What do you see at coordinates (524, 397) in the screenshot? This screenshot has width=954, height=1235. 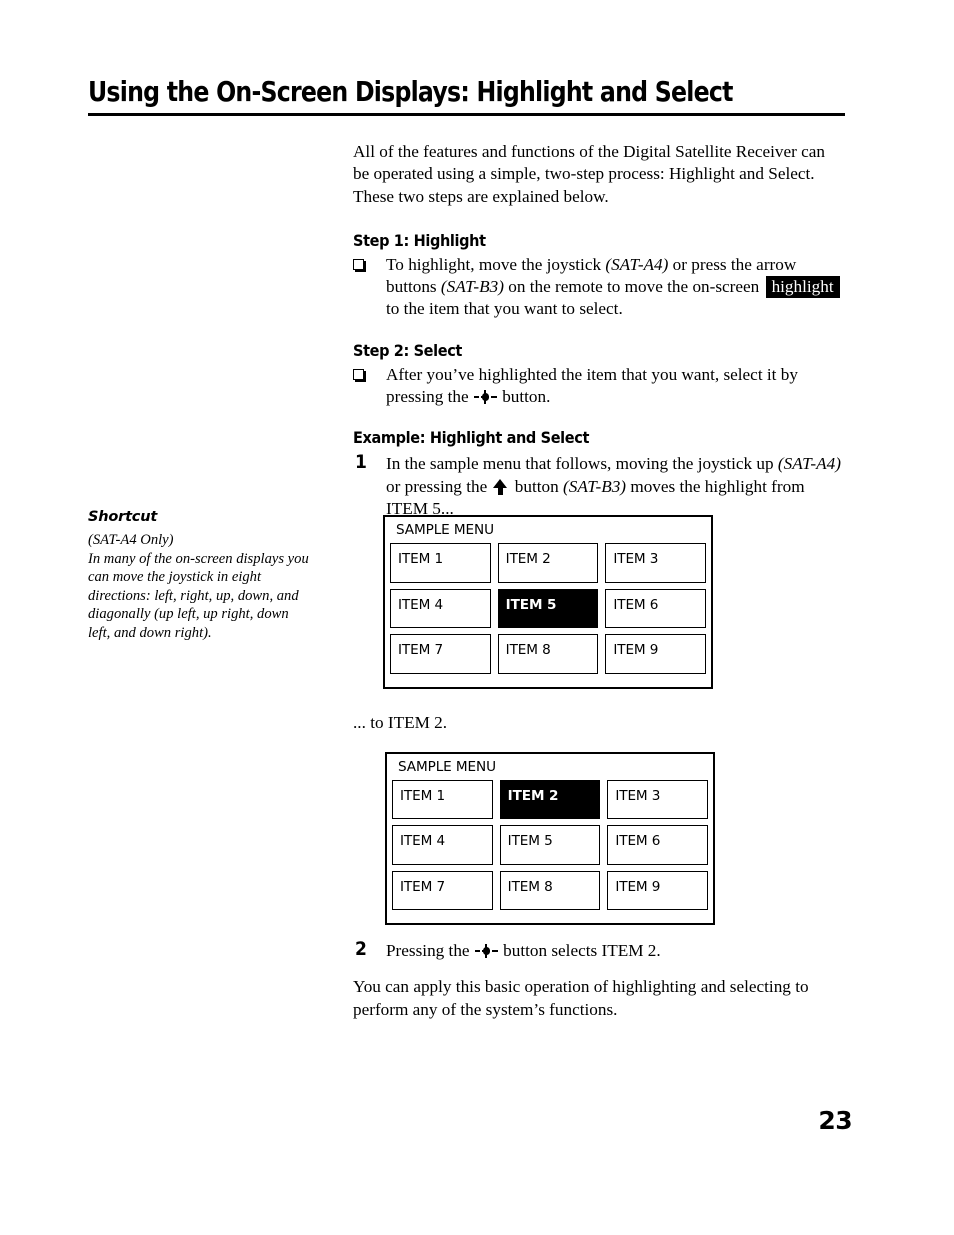 I see `step-2-text-part2: button.` at bounding box center [524, 397].